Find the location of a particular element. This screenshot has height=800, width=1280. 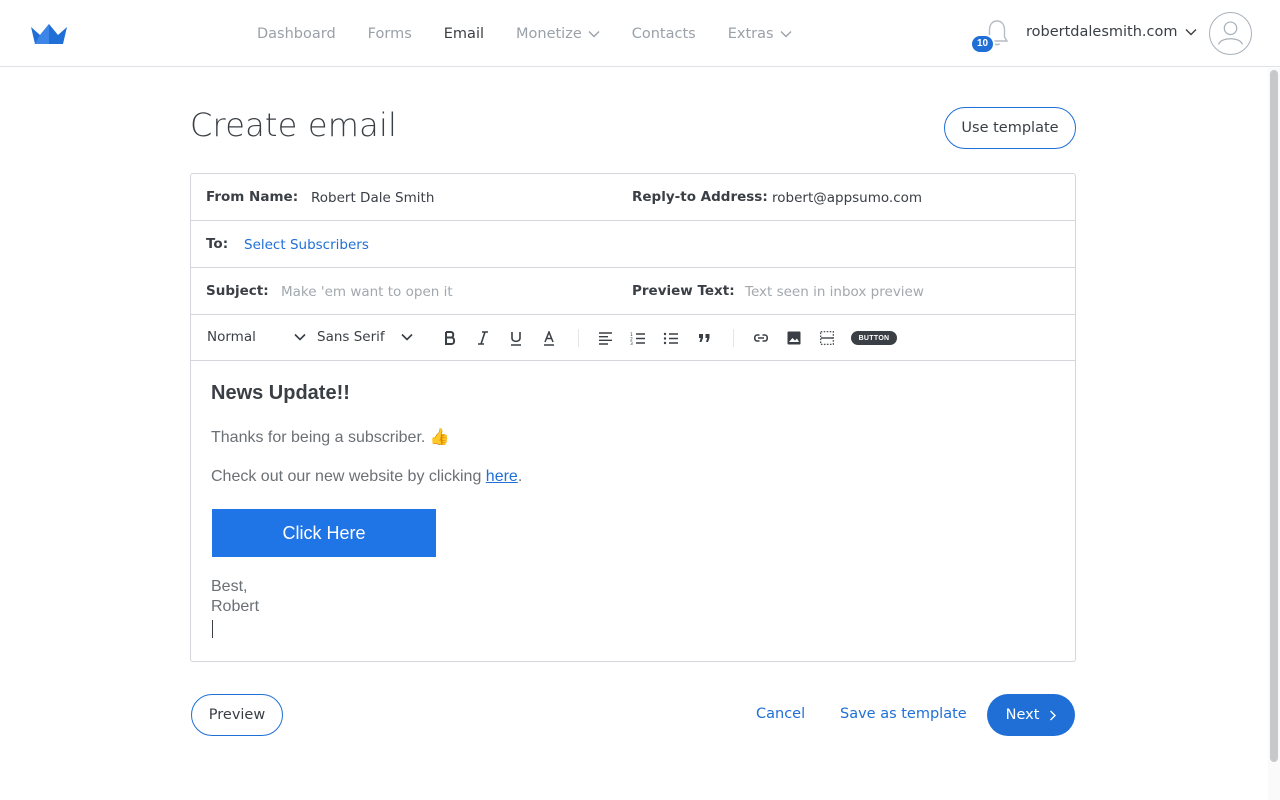

nav-label: Dashboard is located at coordinates (296, 33).